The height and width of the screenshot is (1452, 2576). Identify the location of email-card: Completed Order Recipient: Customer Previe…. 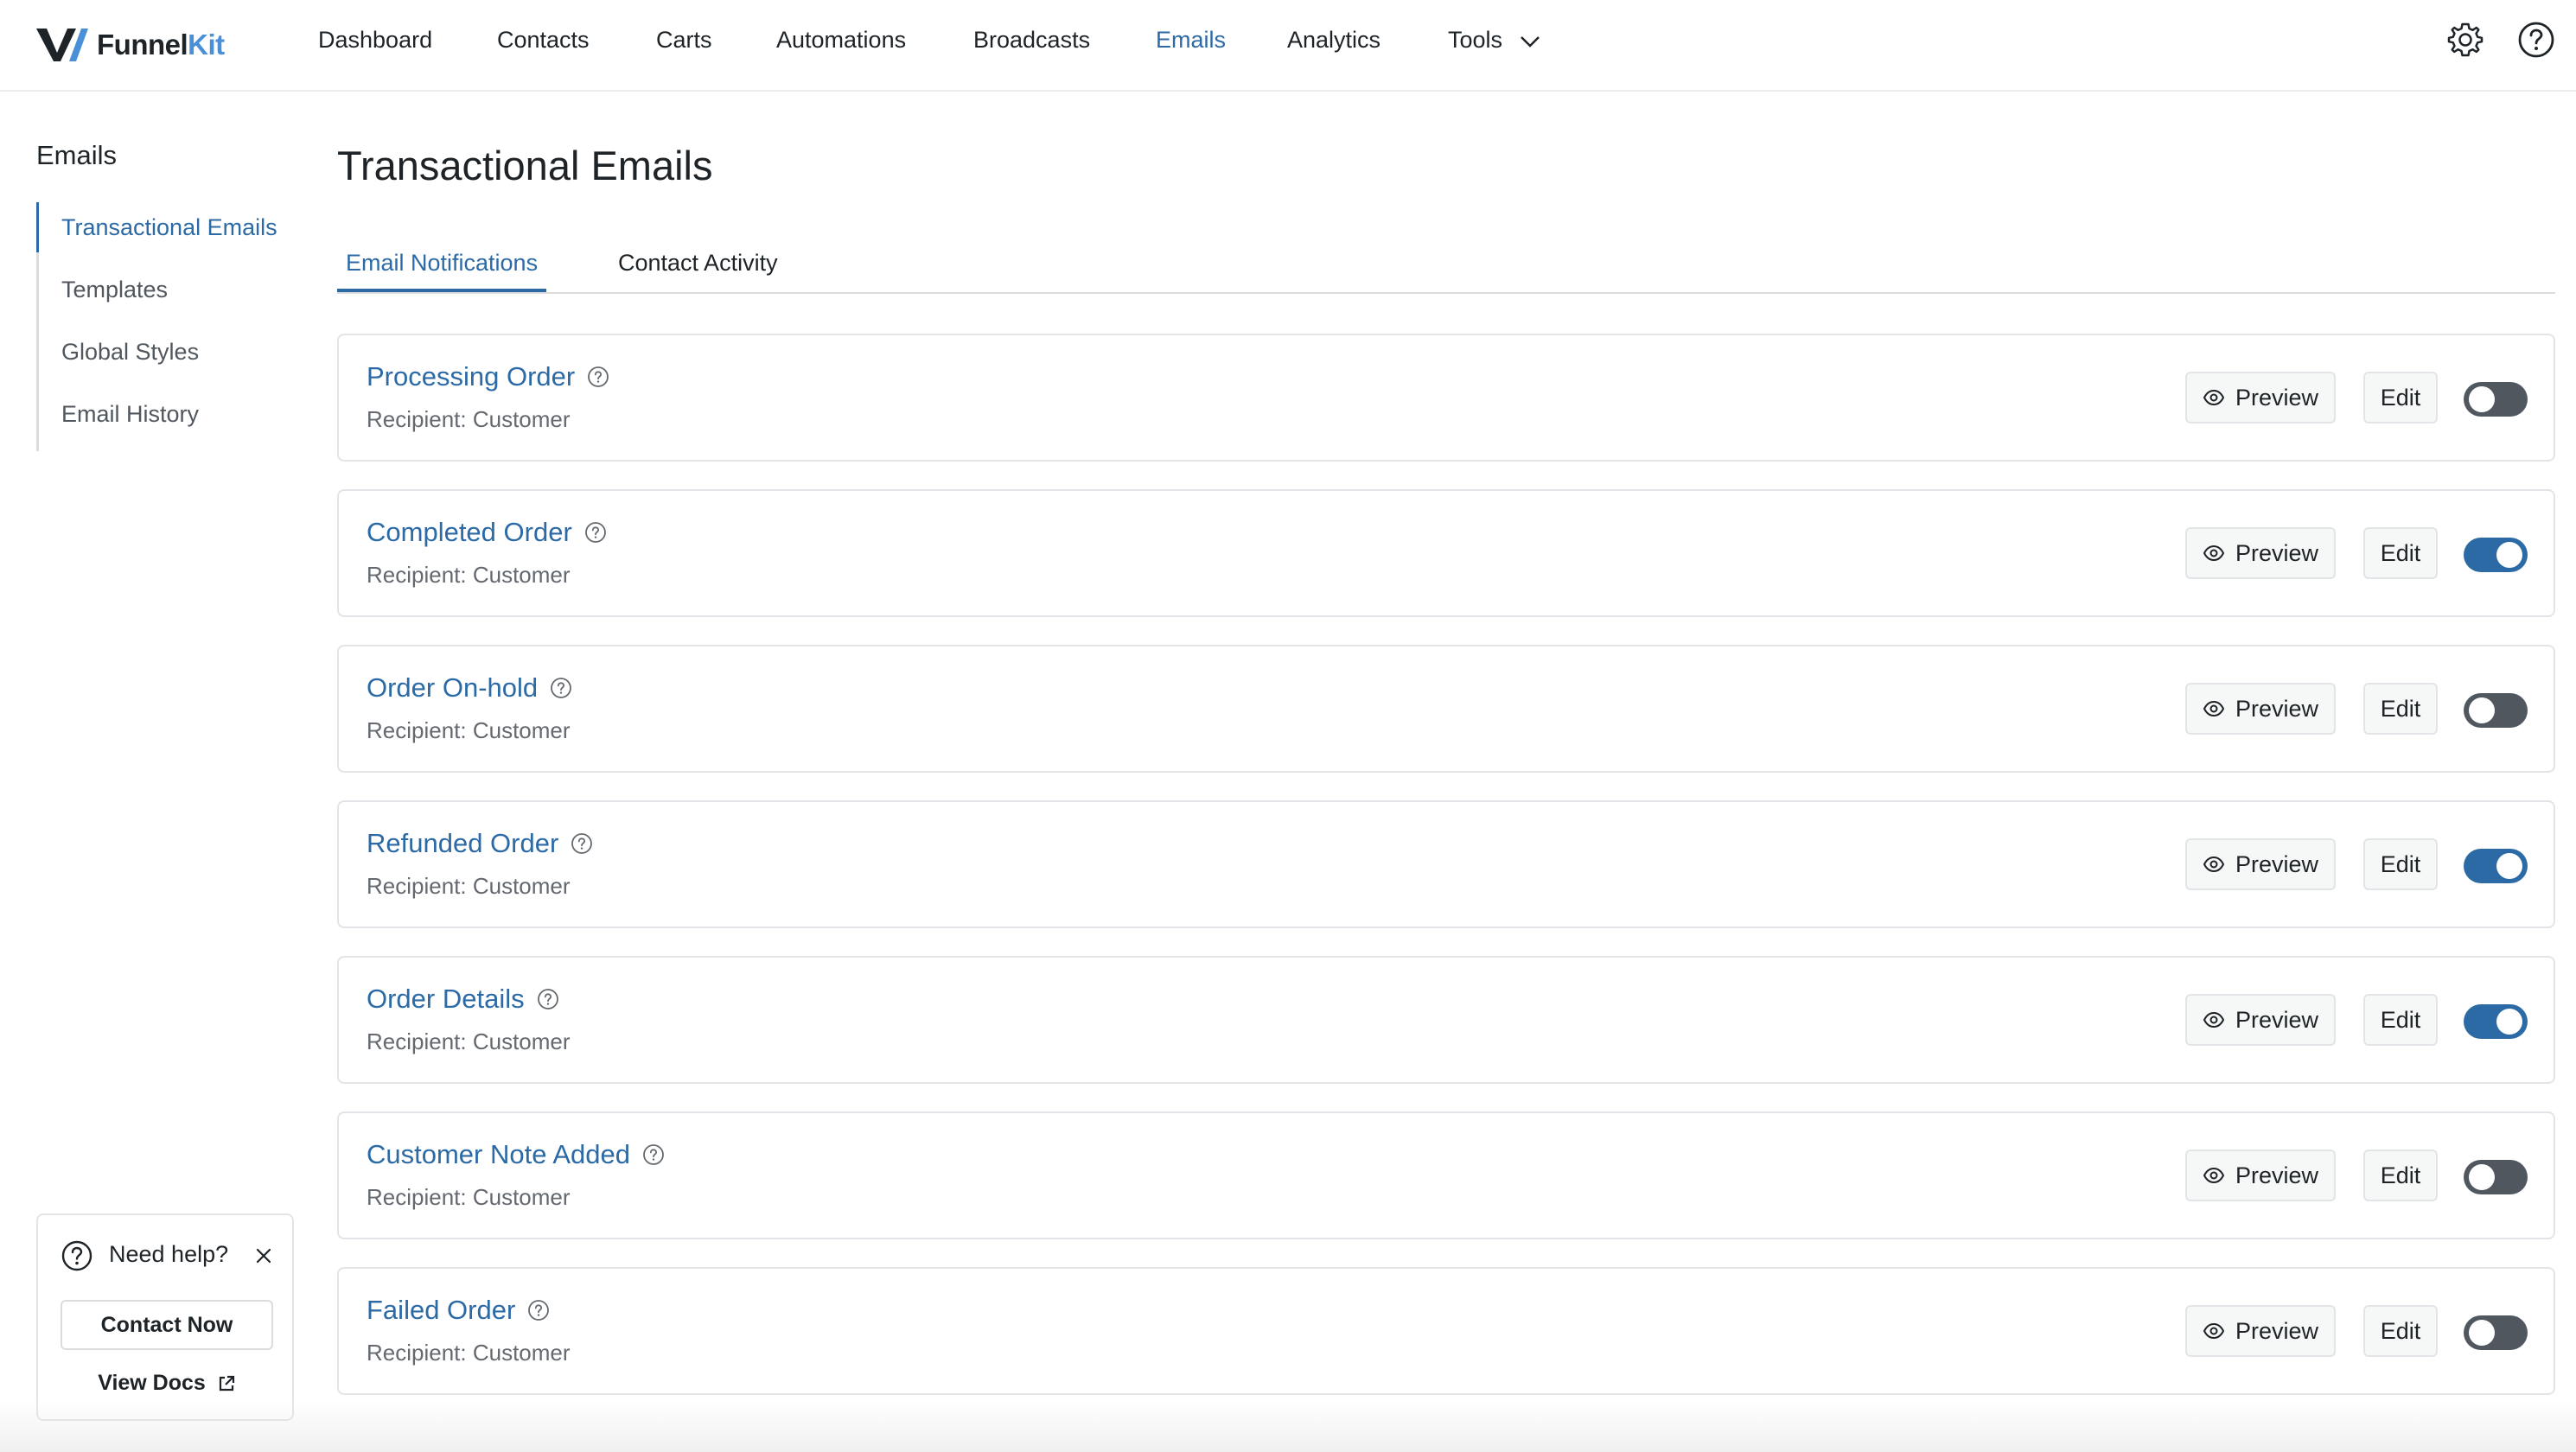
(1446, 553).